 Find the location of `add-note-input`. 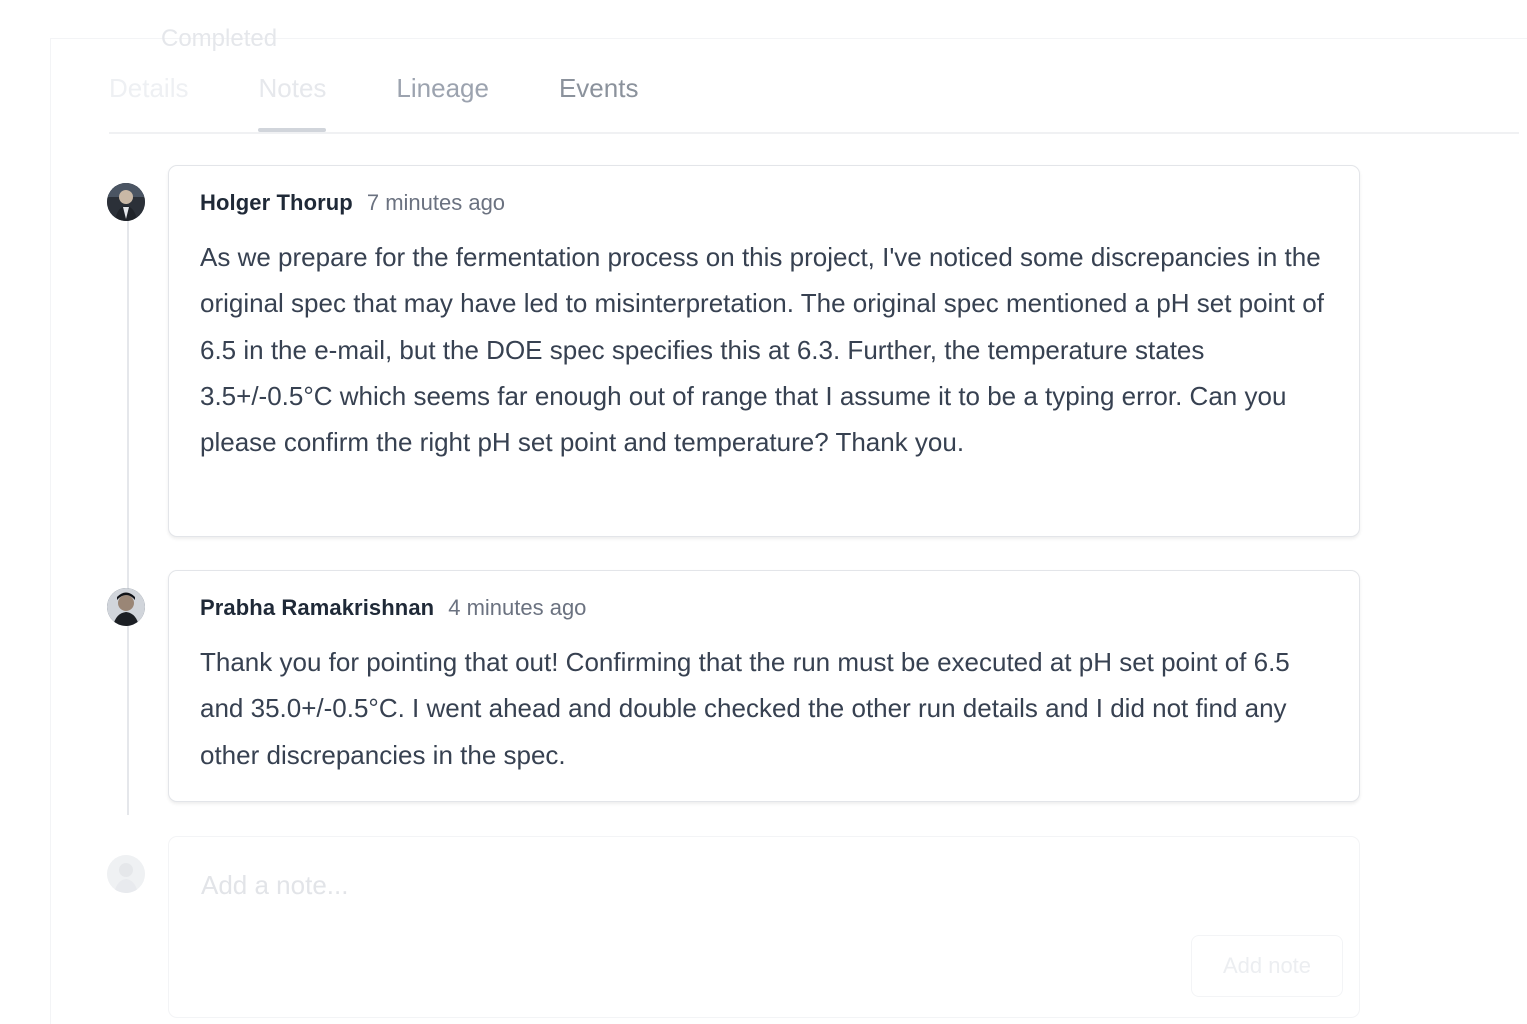

add-note-input is located at coordinates (751, 885).